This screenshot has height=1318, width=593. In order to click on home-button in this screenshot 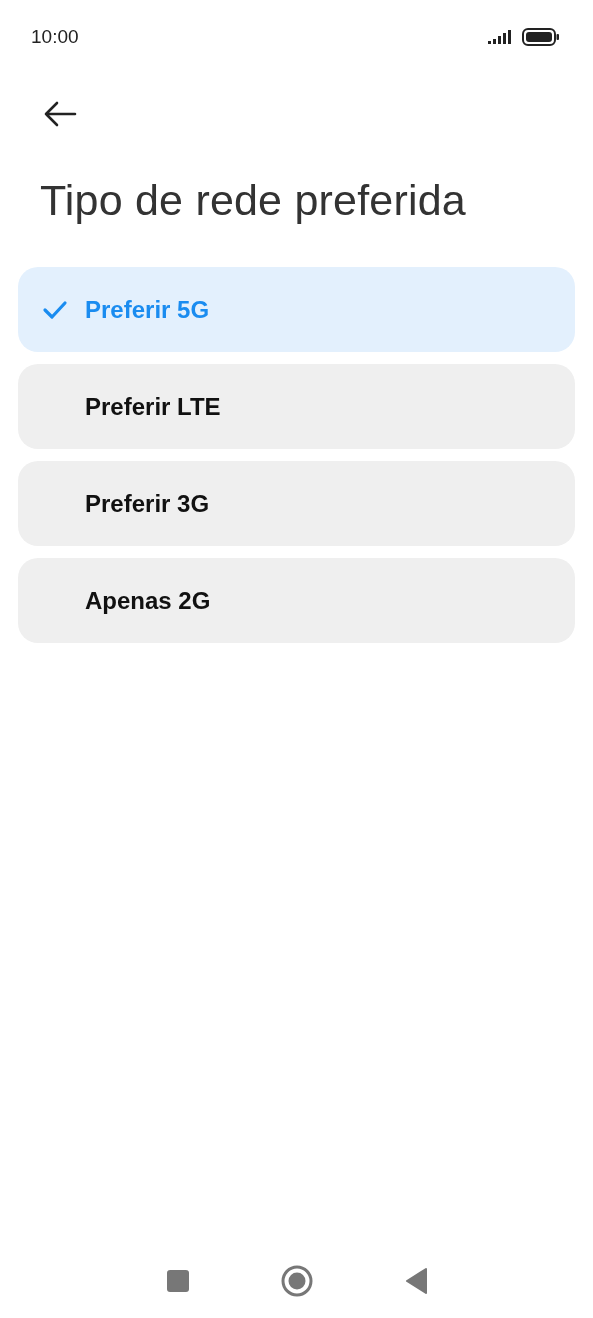, I will do `click(296, 1281)`.